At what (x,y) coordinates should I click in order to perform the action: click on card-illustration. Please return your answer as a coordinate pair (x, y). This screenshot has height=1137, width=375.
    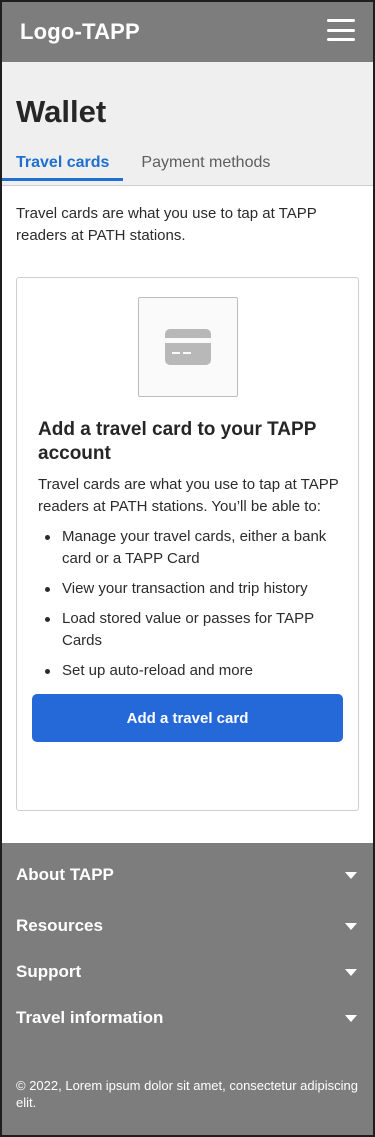
    Looking at the image, I should click on (187, 347).